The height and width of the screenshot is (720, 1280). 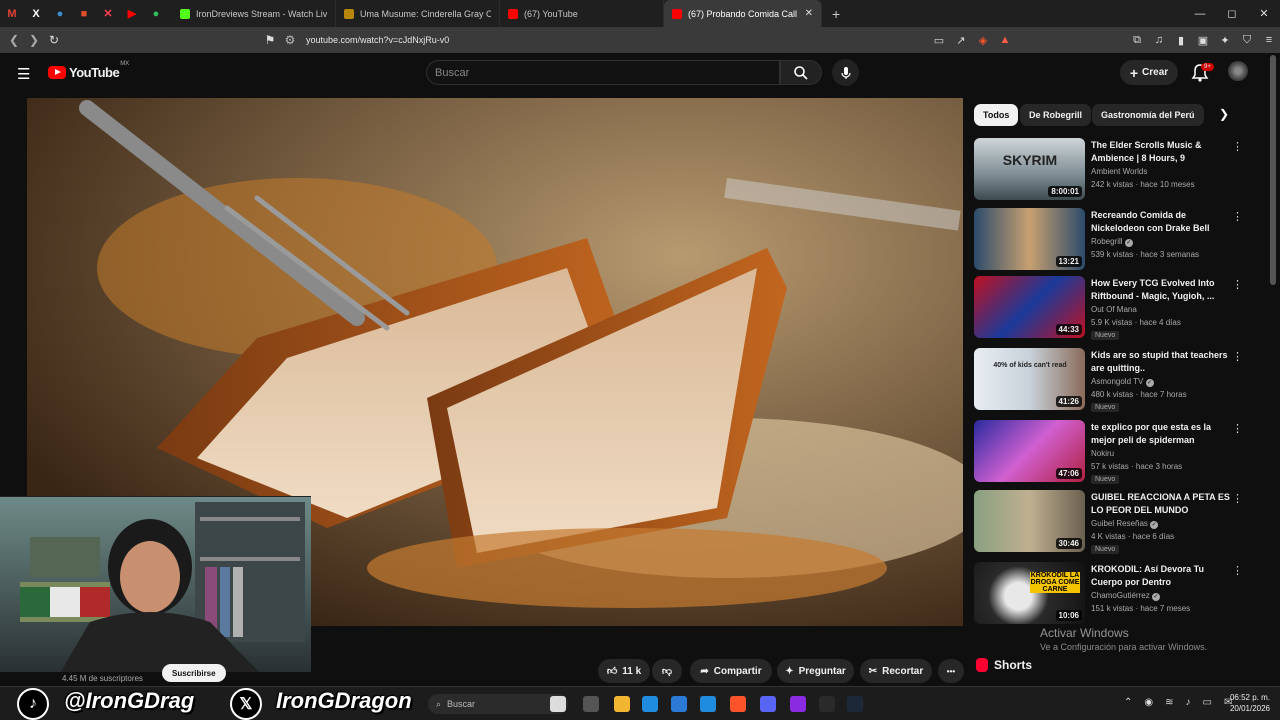 I want to click on recommendation-channel: Nokiru, so click(x=1102, y=453).